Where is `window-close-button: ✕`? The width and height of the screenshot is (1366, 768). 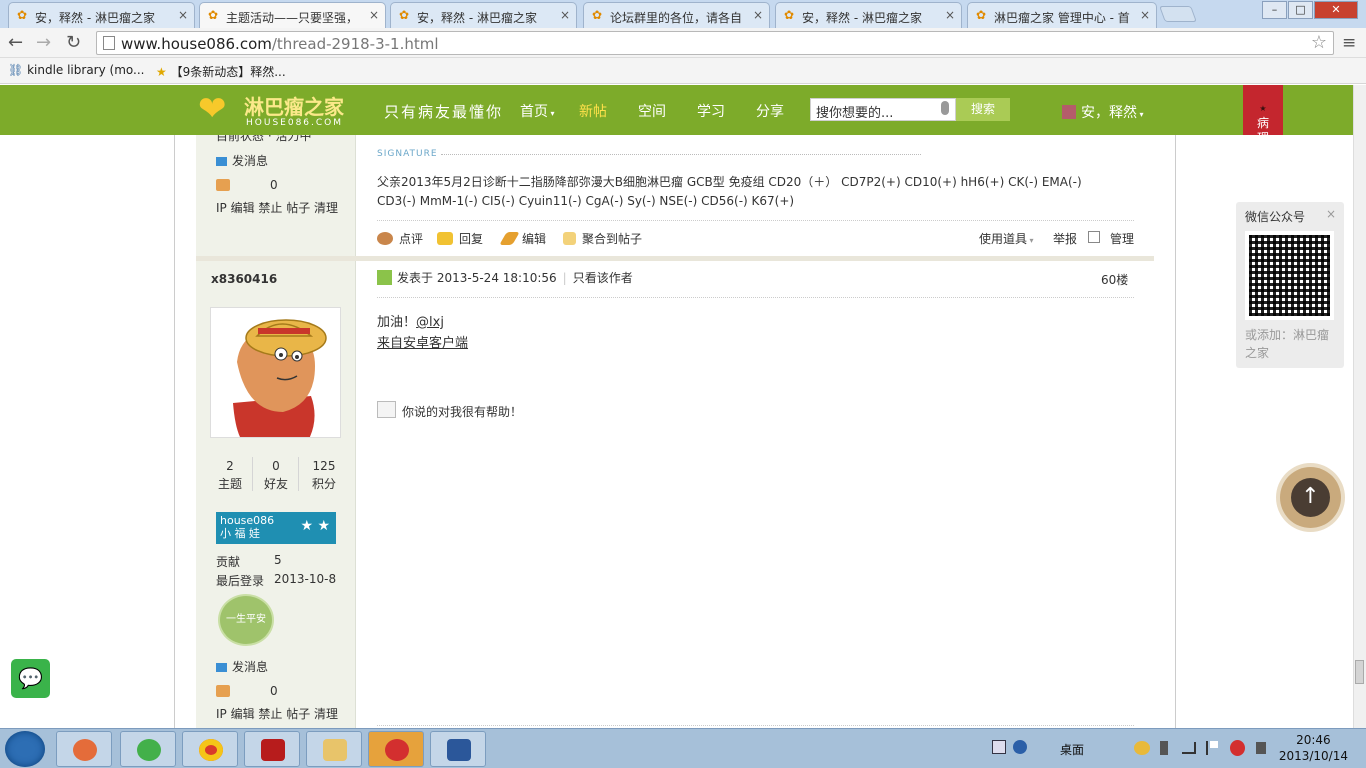 window-close-button: ✕ is located at coordinates (1336, 10).